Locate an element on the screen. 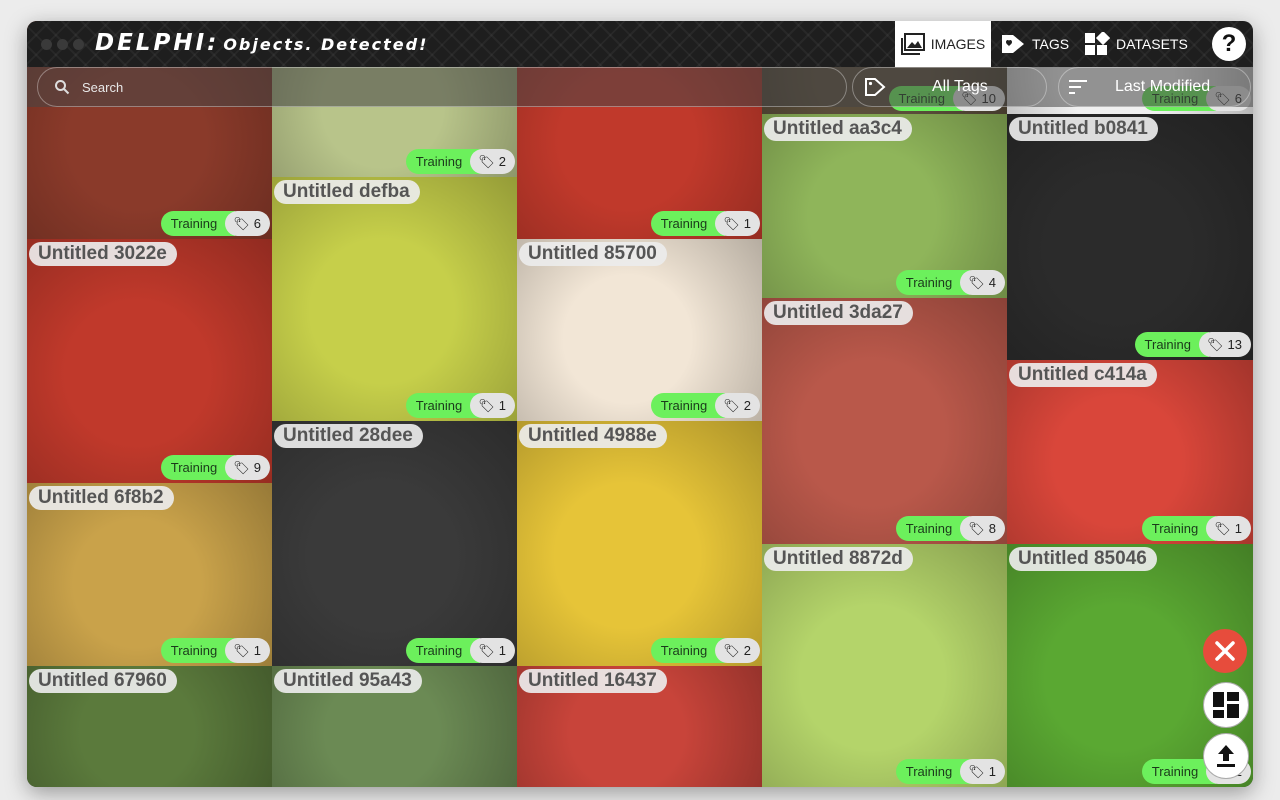 This screenshot has width=1280, height=800. tile-title: Untitled 4988e is located at coordinates (593, 436).